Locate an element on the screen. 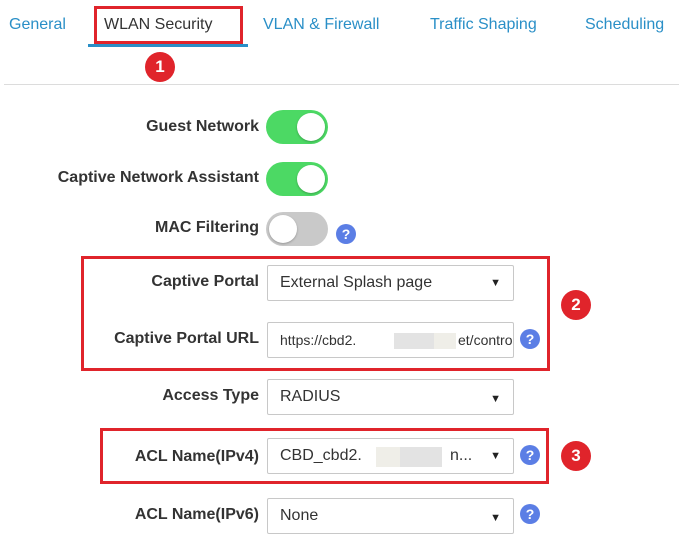  captive-network-assistant-label: Captive Network Assistant is located at coordinates (158, 177).